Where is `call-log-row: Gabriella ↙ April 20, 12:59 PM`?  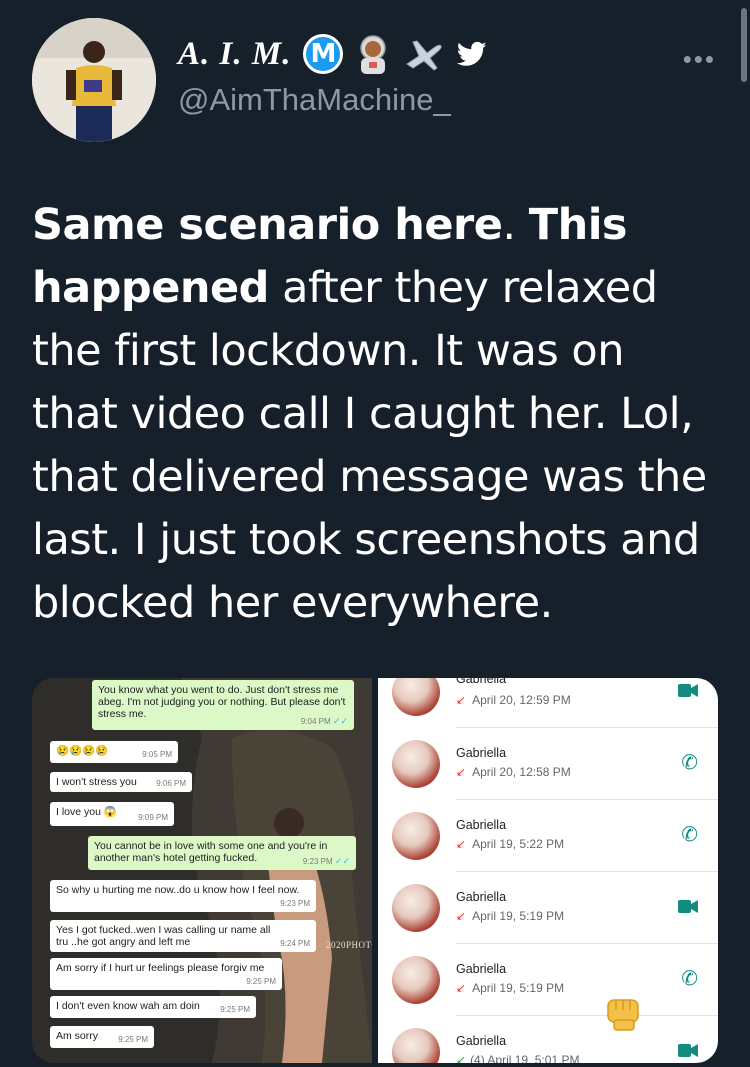
call-log-row: Gabriella ↙ April 20, 12:59 PM is located at coordinates (548, 703).